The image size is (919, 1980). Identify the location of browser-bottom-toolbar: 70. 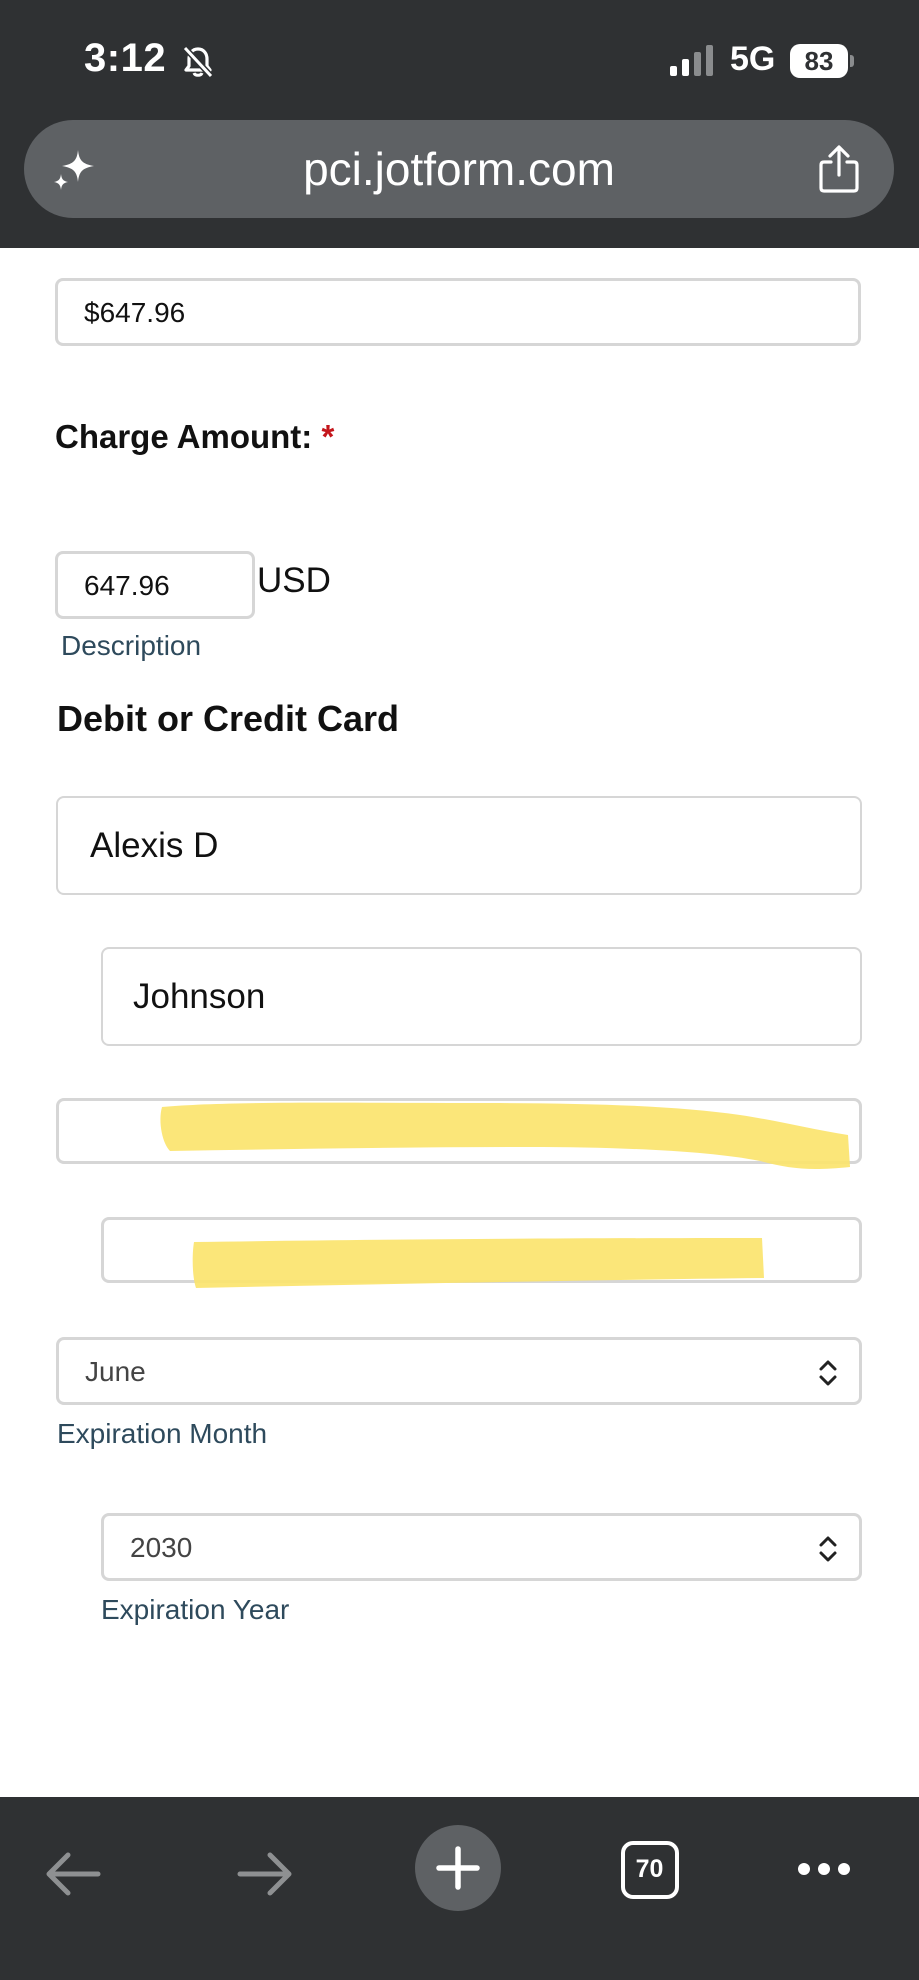
(459, 1888).